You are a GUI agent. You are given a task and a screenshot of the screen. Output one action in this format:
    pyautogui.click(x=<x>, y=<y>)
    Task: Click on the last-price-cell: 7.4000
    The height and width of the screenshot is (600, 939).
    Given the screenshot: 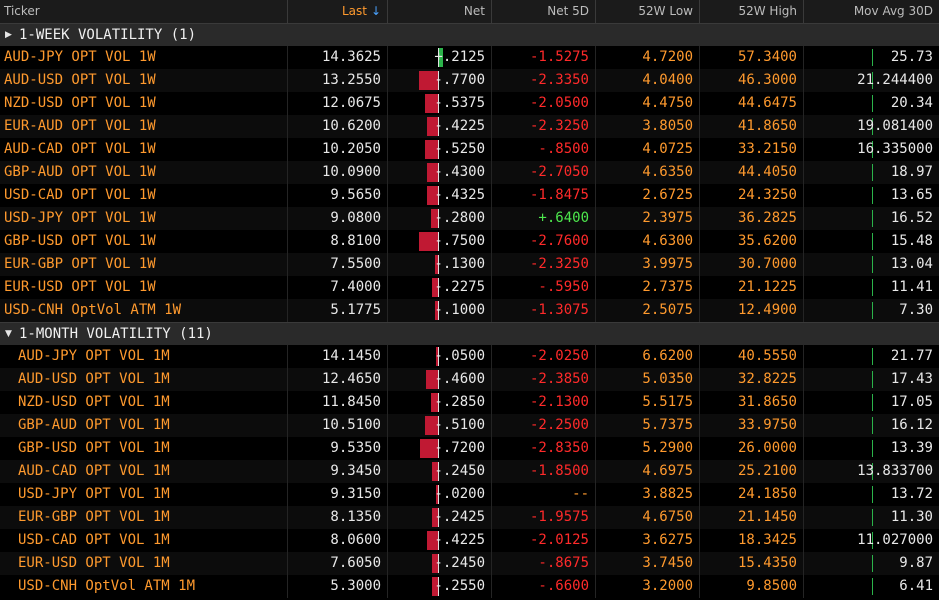 What is the action you would take?
    pyautogui.click(x=337, y=287)
    